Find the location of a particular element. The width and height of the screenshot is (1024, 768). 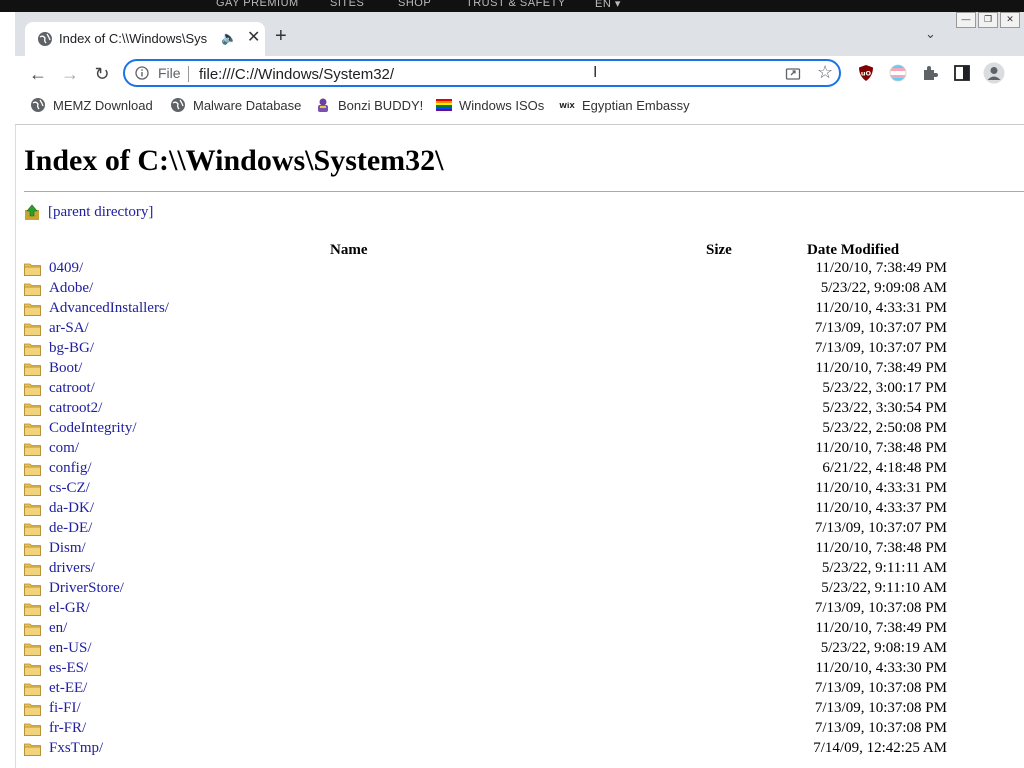

pride-flag-icon is located at coordinates (898, 73).